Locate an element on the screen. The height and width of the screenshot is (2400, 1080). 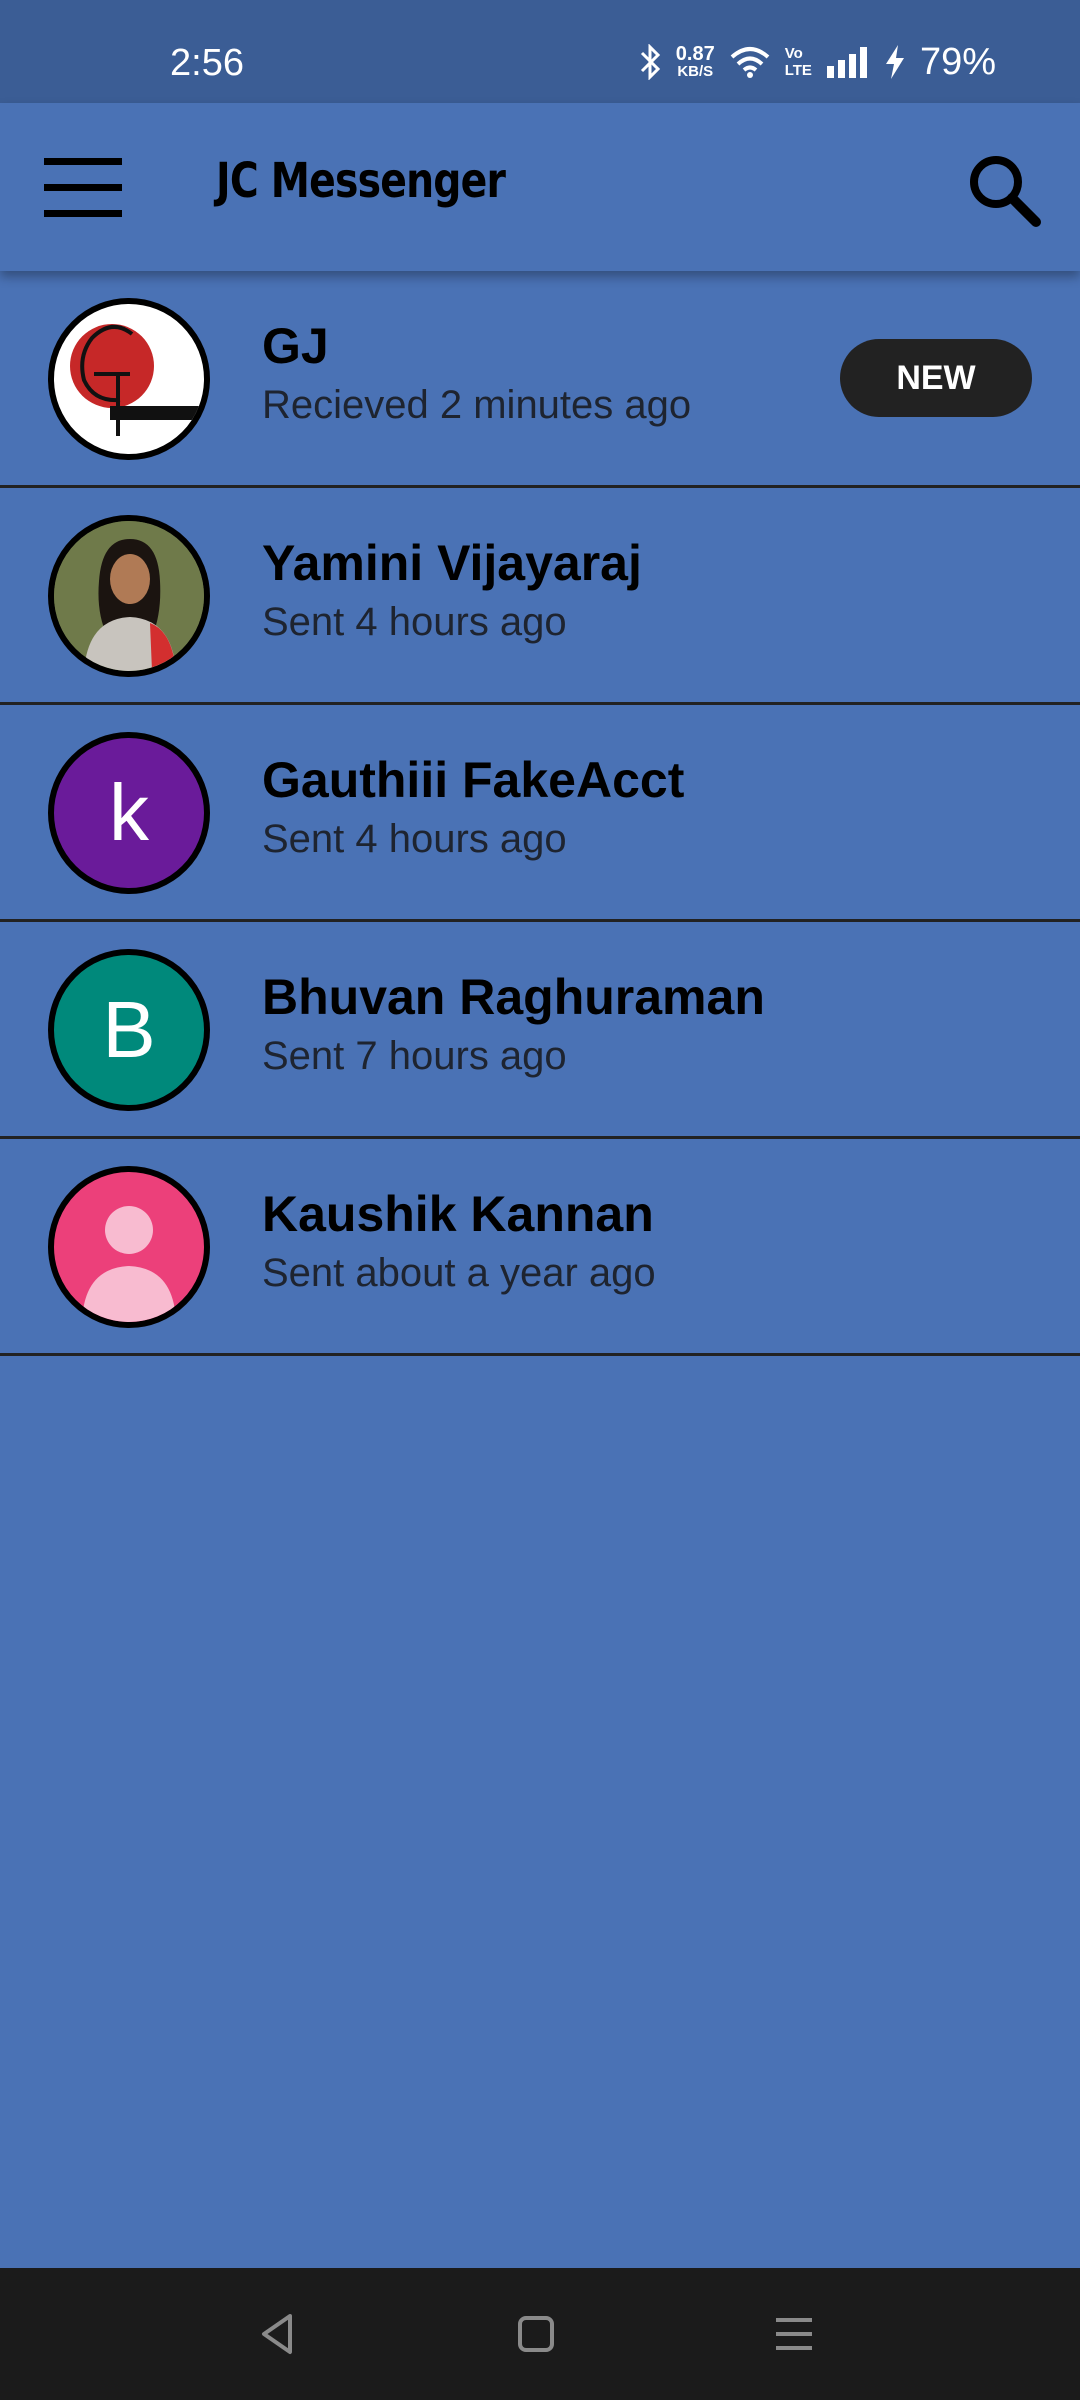
recents-icon is located at coordinates (794, 2334).